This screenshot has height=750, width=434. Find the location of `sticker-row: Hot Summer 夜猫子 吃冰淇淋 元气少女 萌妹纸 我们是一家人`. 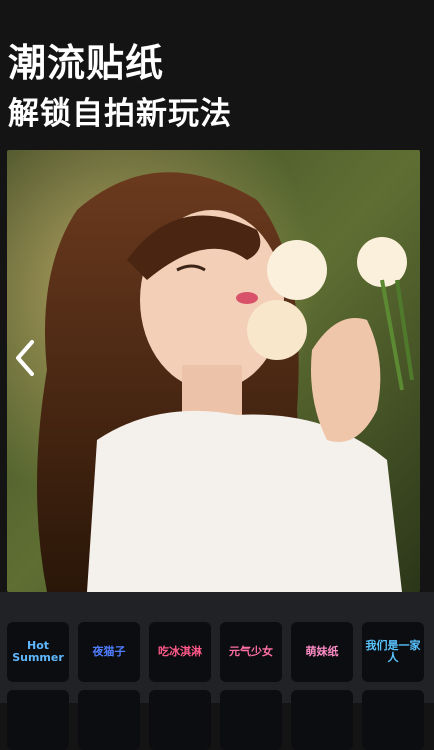

sticker-row: Hot Summer 夜猫子 吃冰淇淋 元气少女 萌妹纸 我们是一家人 is located at coordinates (215, 652).